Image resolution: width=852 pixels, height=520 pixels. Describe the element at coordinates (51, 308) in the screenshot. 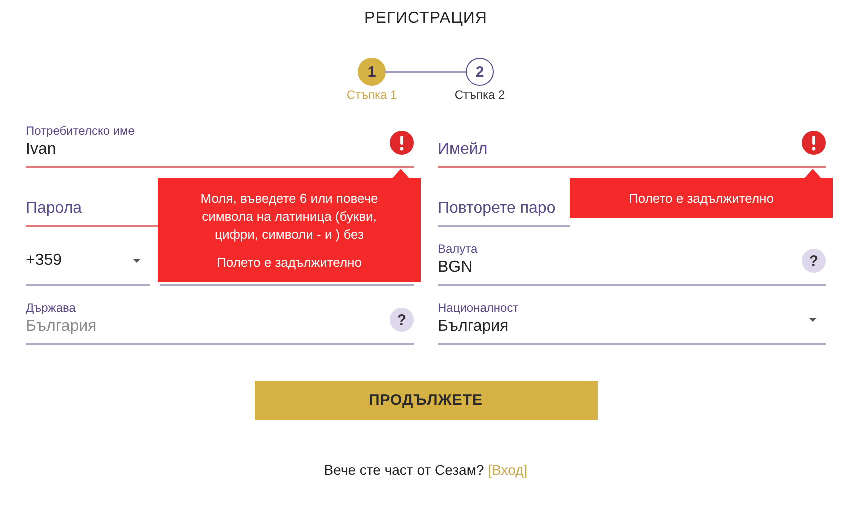

I see `field-label: Държава` at that location.